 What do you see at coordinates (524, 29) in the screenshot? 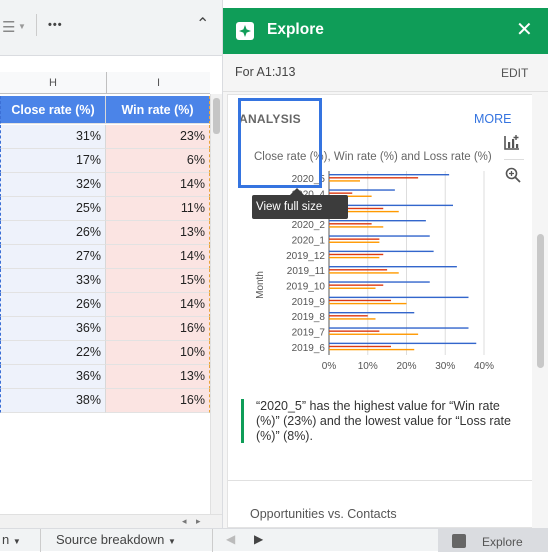
I see `close-icon: ✕` at bounding box center [524, 29].